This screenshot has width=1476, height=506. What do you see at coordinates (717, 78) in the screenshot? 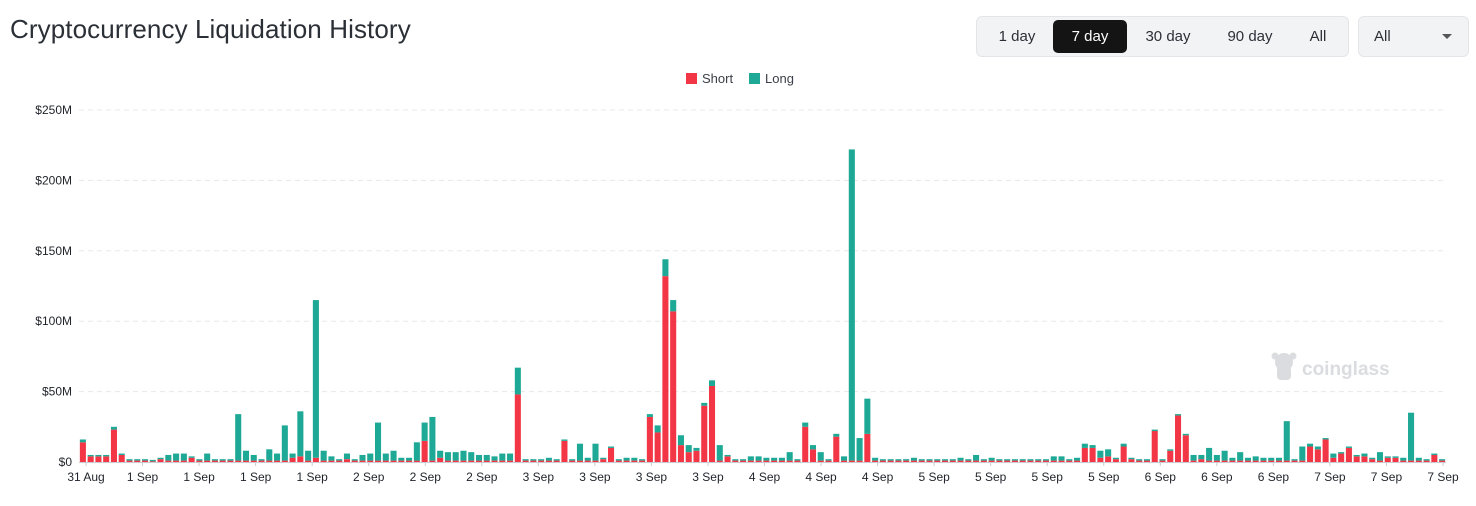
I see `legend-short-label: Short` at bounding box center [717, 78].